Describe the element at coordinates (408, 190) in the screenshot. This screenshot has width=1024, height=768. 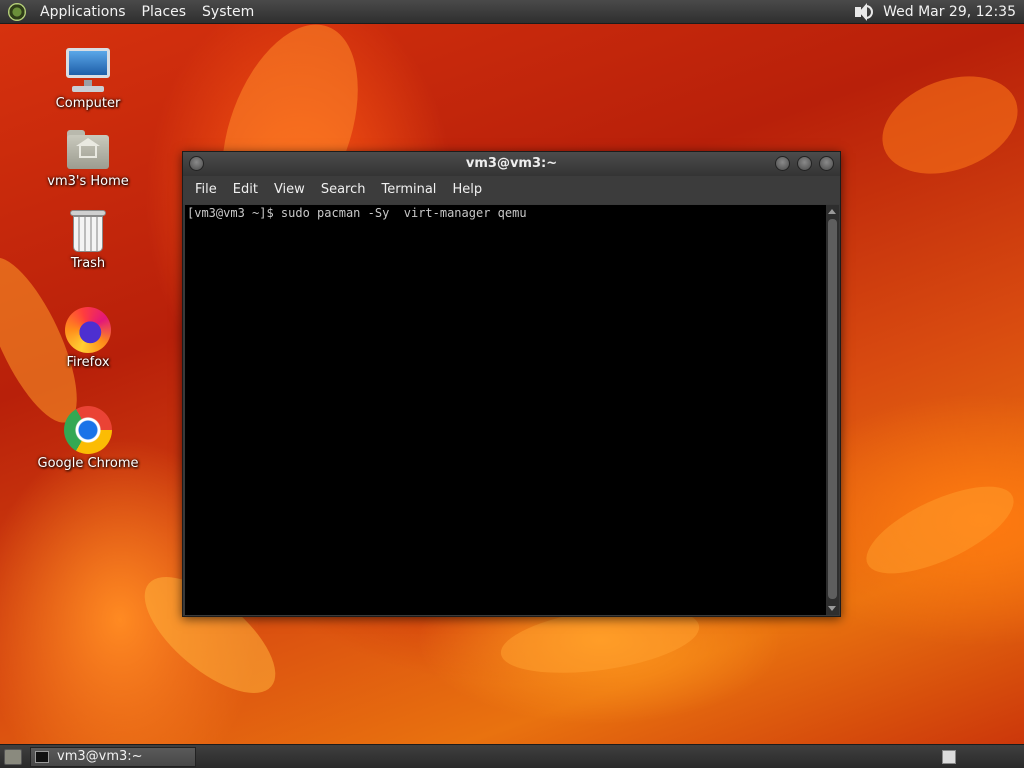
I see `menu-terminal: Terminal` at that location.